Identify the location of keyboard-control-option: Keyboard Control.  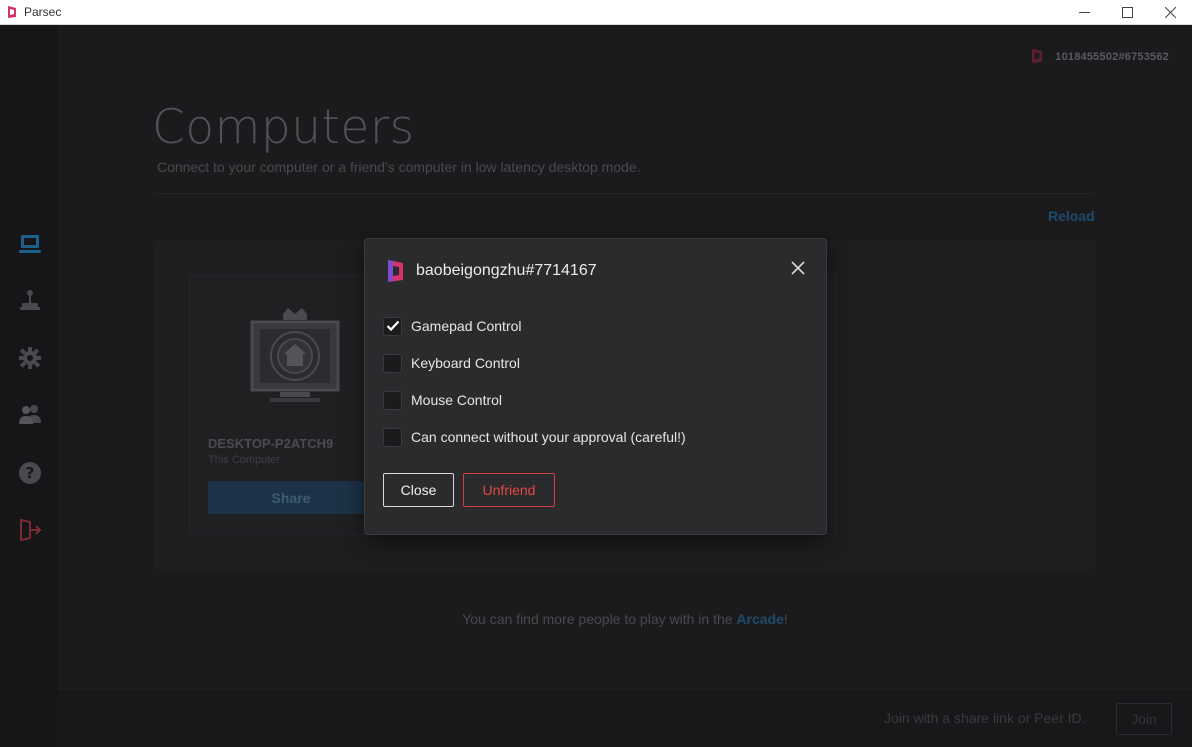
(451, 363).